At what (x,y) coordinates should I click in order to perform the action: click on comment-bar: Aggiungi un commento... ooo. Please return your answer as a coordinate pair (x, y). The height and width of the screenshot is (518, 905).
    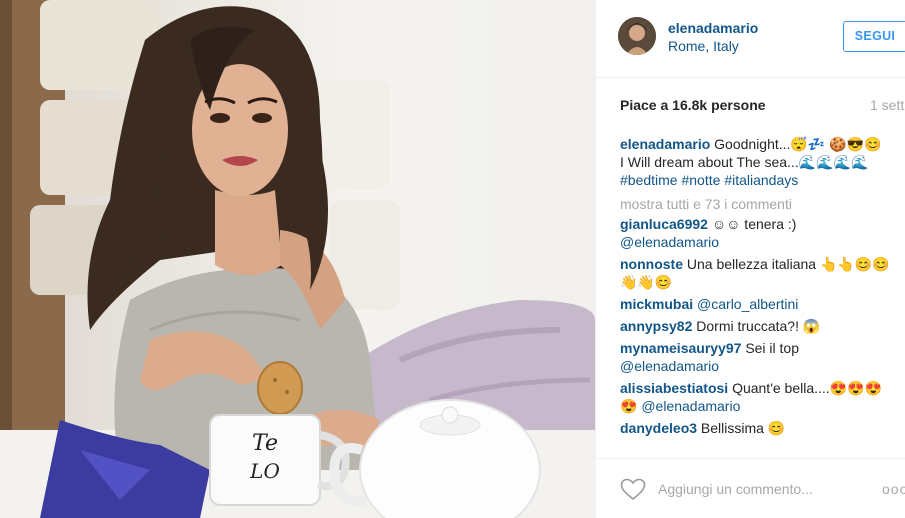
    Looking at the image, I should click on (750, 488).